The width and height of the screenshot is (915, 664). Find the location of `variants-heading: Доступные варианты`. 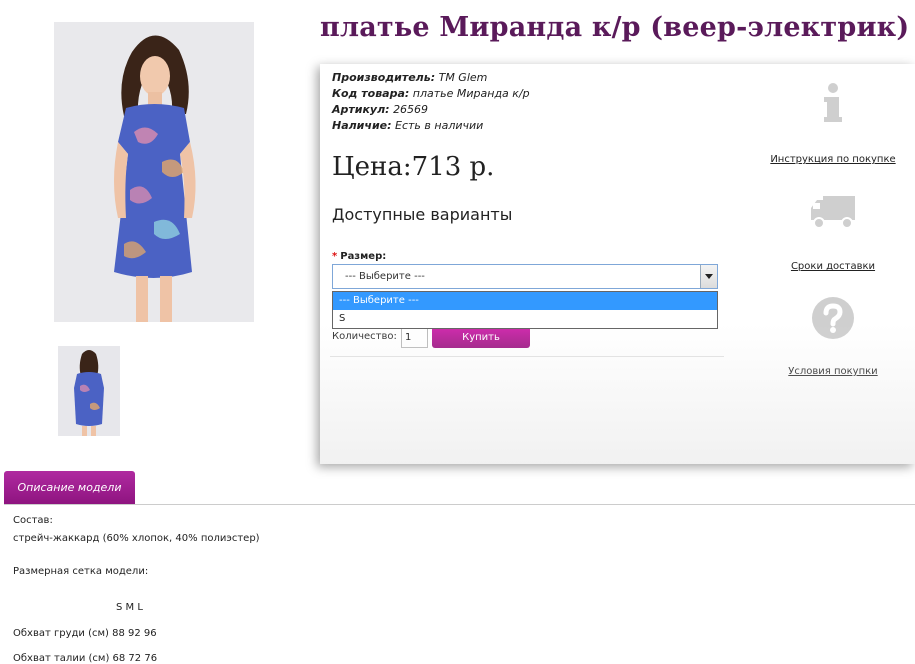

variants-heading: Доступные варианты is located at coordinates (422, 214).